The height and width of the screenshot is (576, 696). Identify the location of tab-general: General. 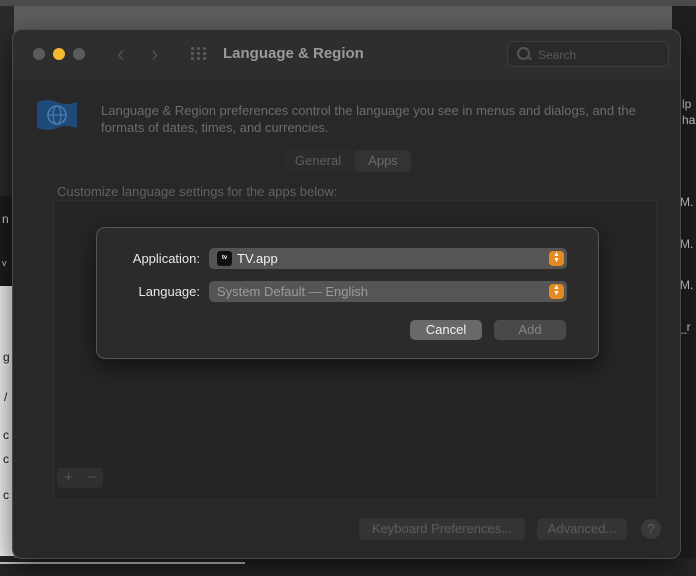
(318, 161).